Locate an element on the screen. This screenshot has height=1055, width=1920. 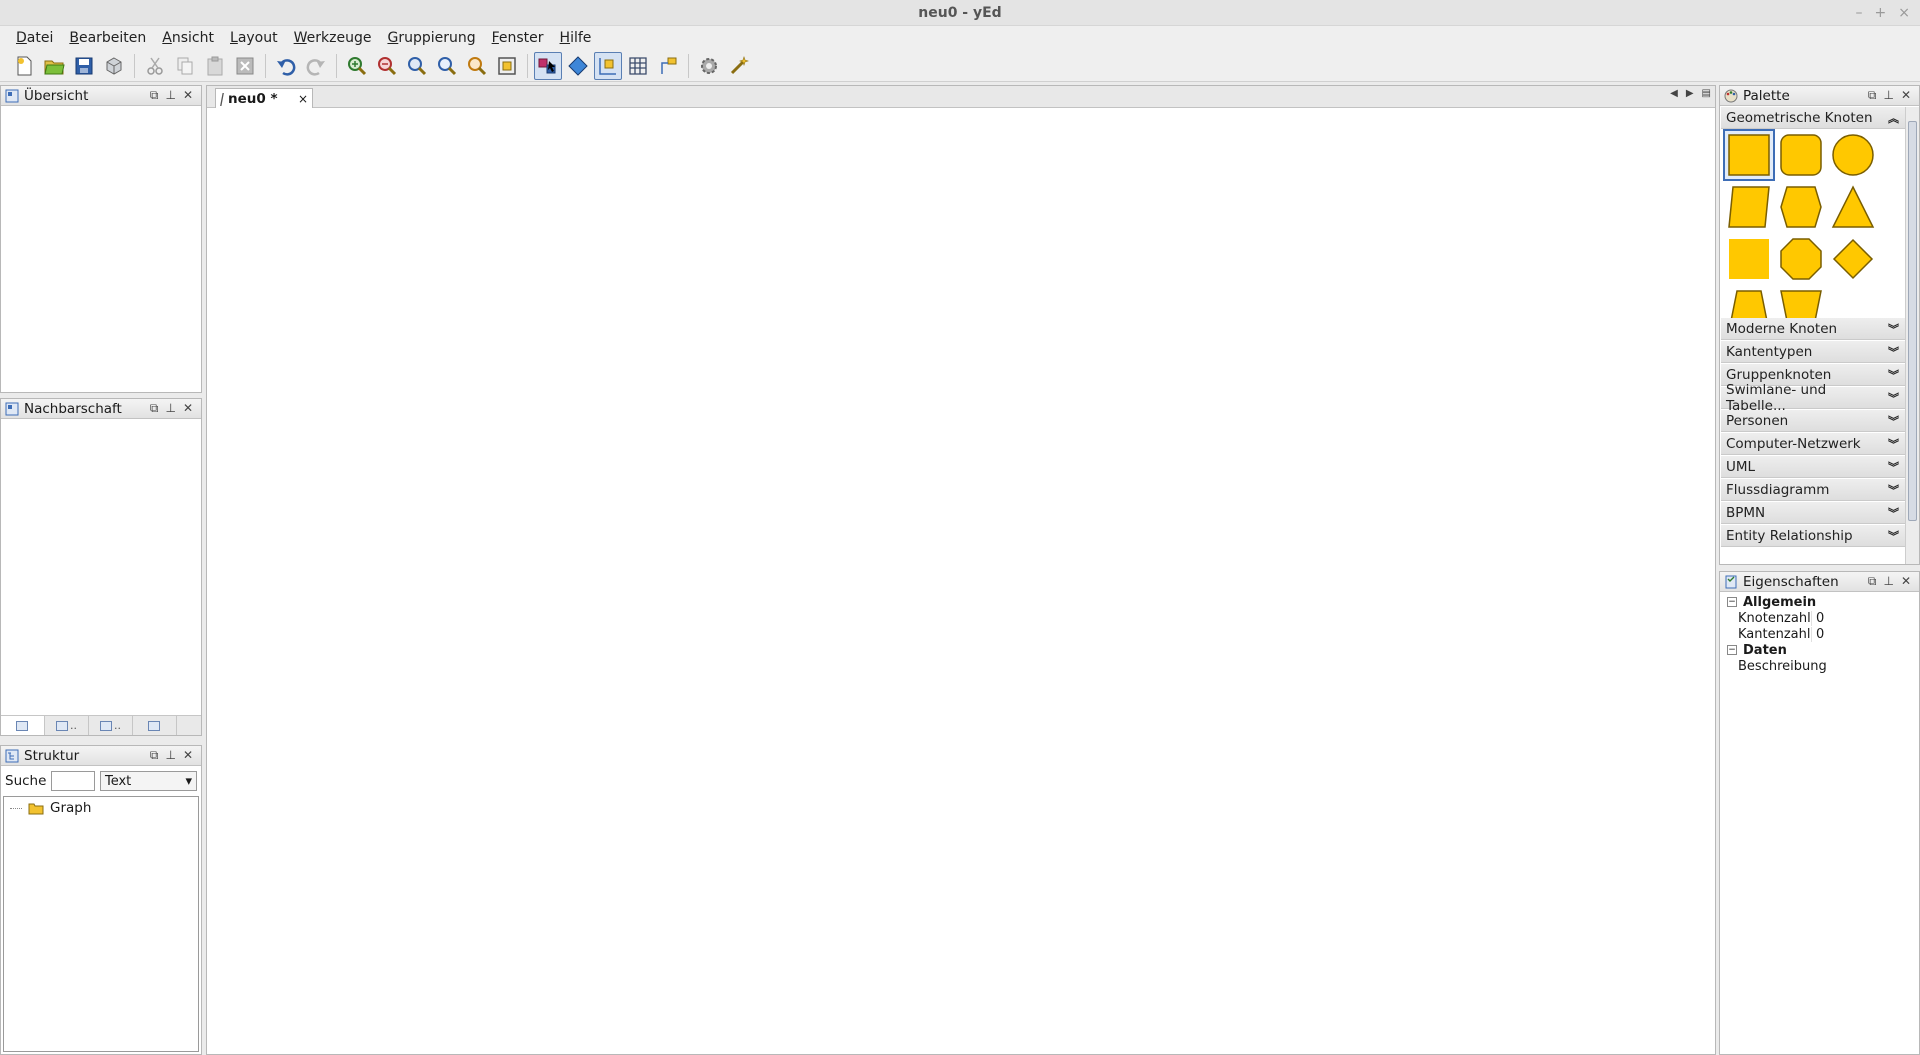
new-document-button is located at coordinates (24, 66).